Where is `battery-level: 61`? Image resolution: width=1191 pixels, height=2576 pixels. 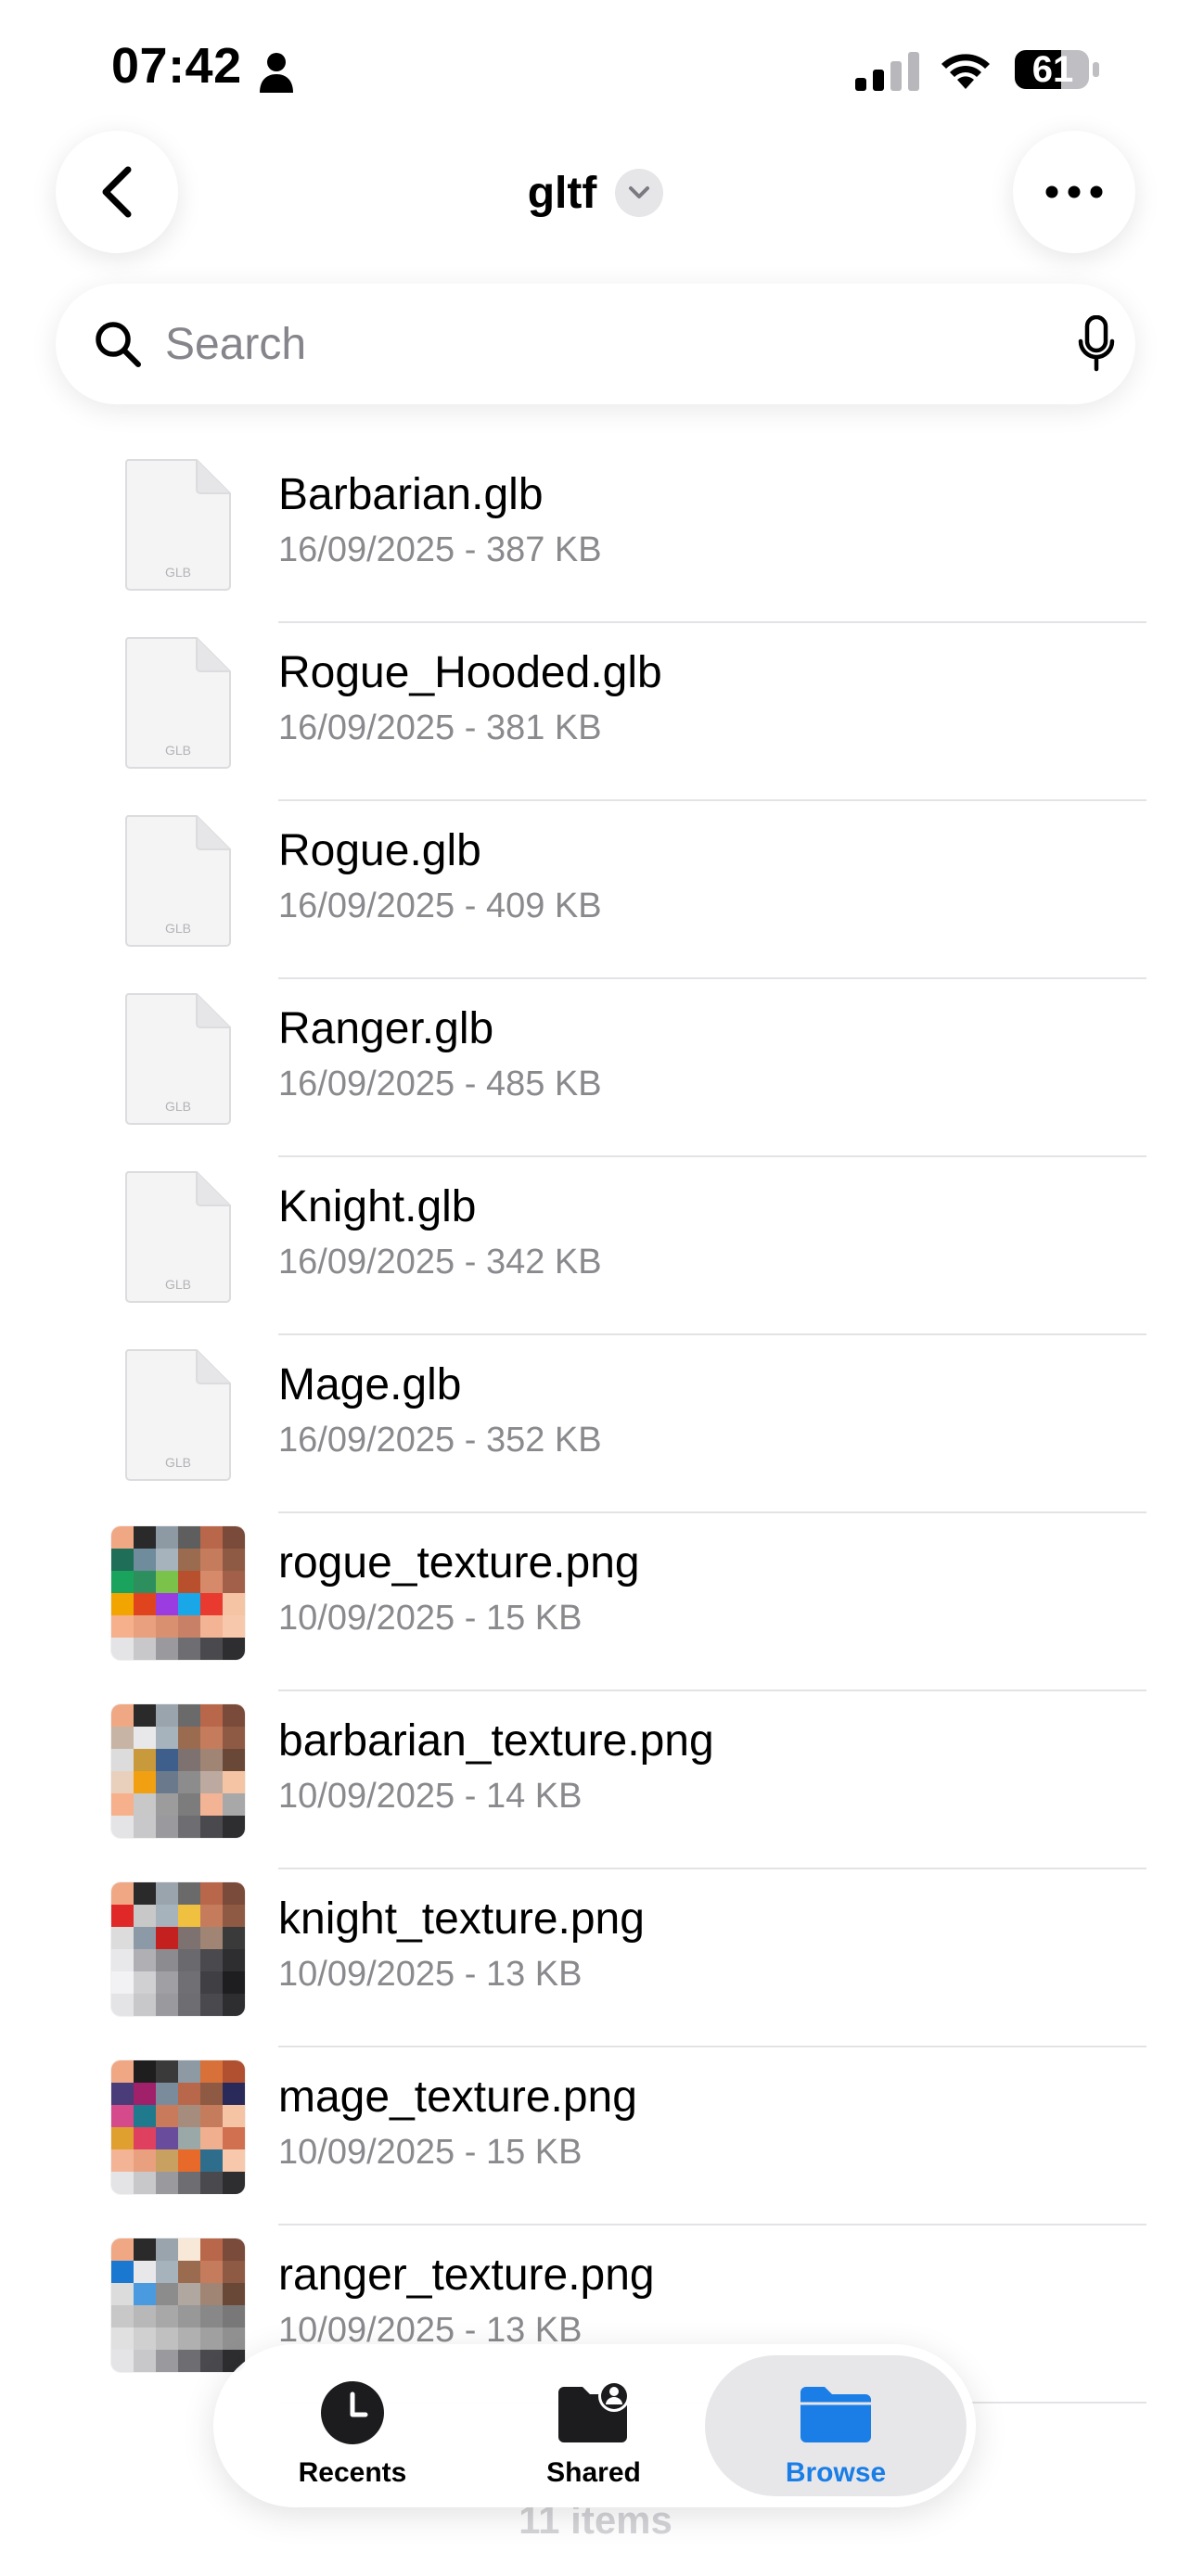 battery-level: 61 is located at coordinates (1052, 69).